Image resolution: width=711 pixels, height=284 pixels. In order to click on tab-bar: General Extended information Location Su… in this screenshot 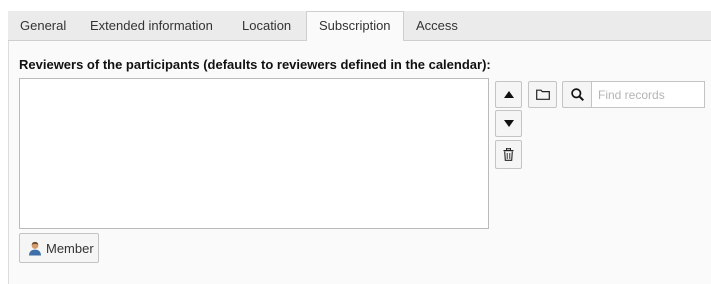, I will do `click(359, 26)`.